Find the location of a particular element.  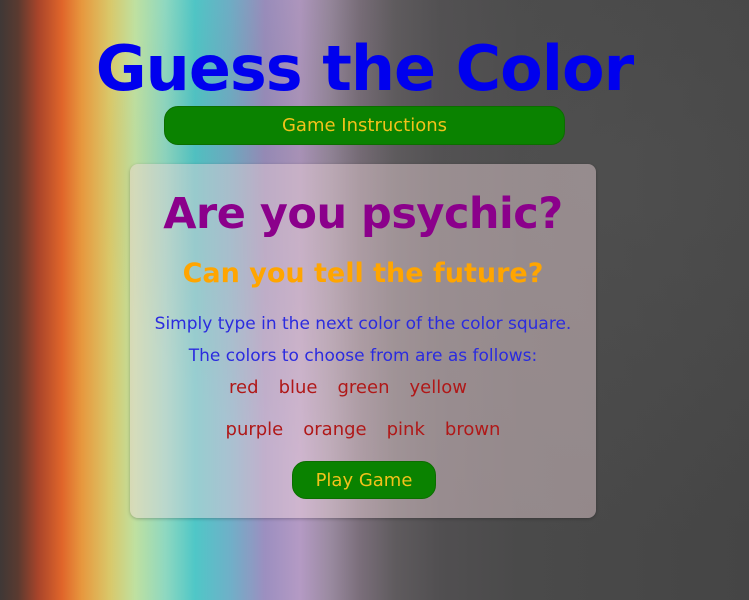

color-option: pink is located at coordinates (405, 429).